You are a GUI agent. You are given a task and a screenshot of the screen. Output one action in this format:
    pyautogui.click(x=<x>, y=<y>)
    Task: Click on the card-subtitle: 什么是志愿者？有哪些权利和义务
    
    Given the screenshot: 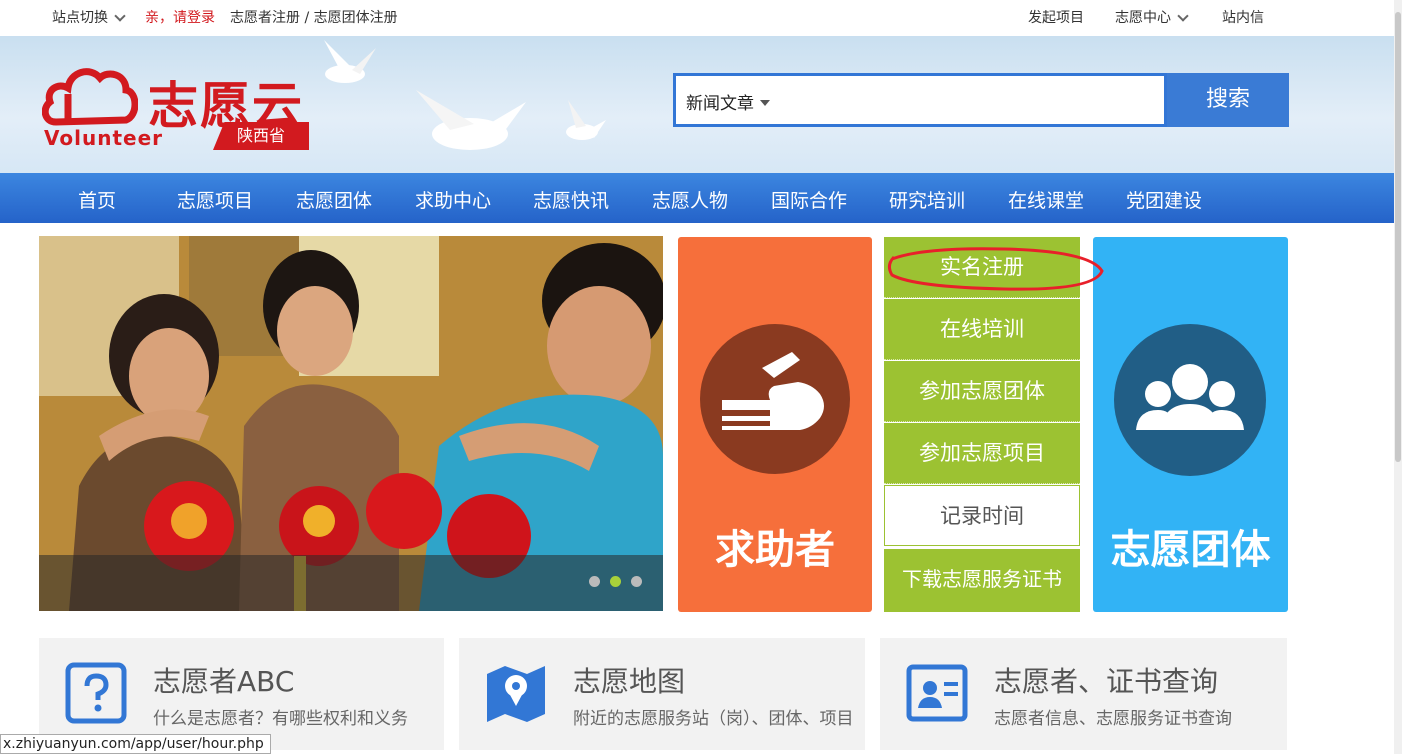 What is the action you would take?
    pyautogui.click(x=280, y=719)
    